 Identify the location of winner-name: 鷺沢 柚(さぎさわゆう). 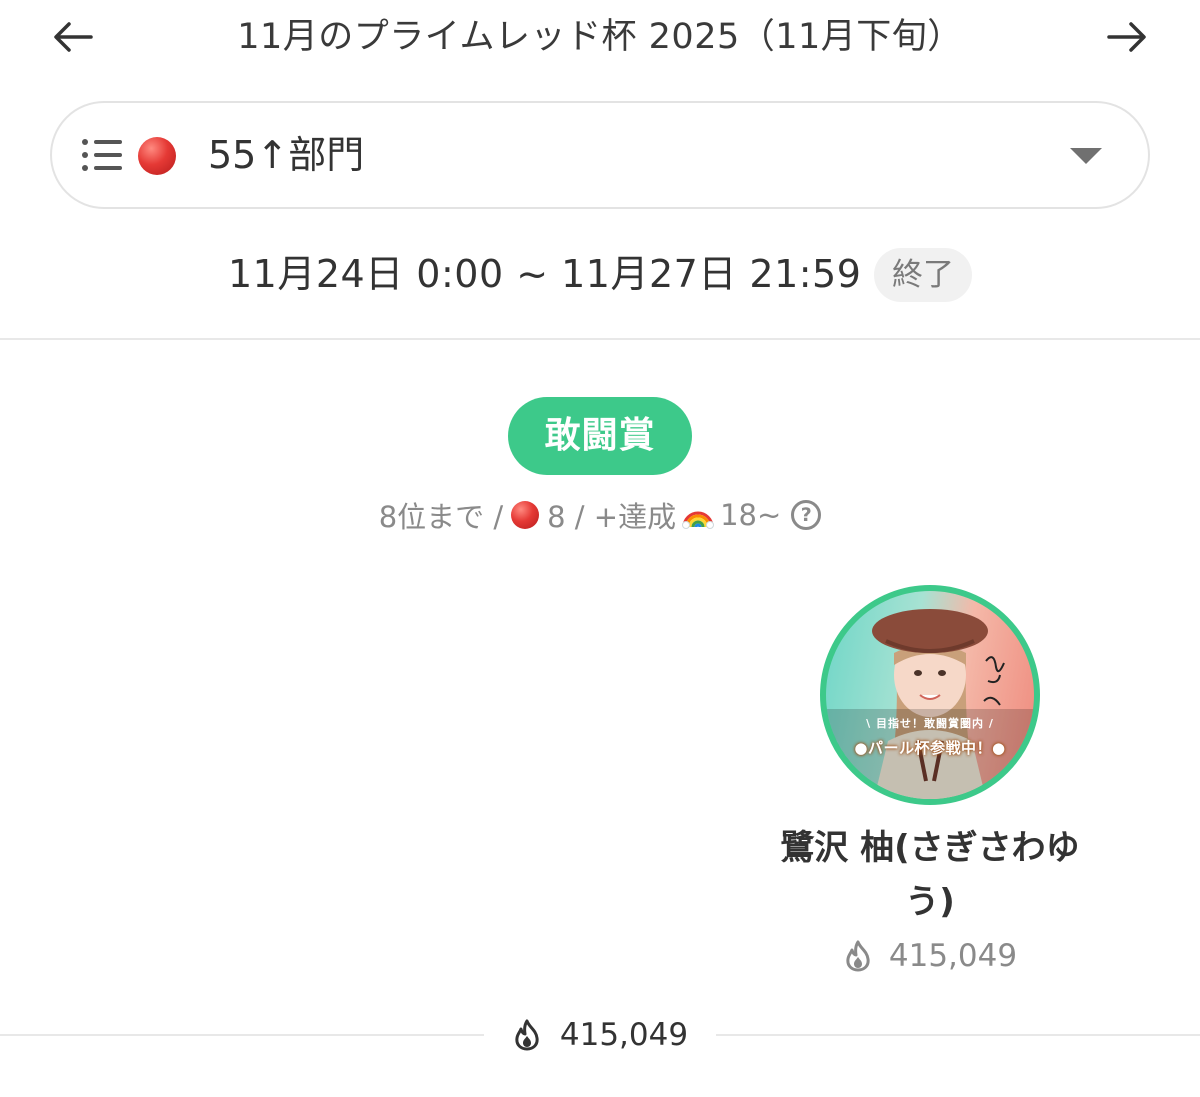
(930, 875).